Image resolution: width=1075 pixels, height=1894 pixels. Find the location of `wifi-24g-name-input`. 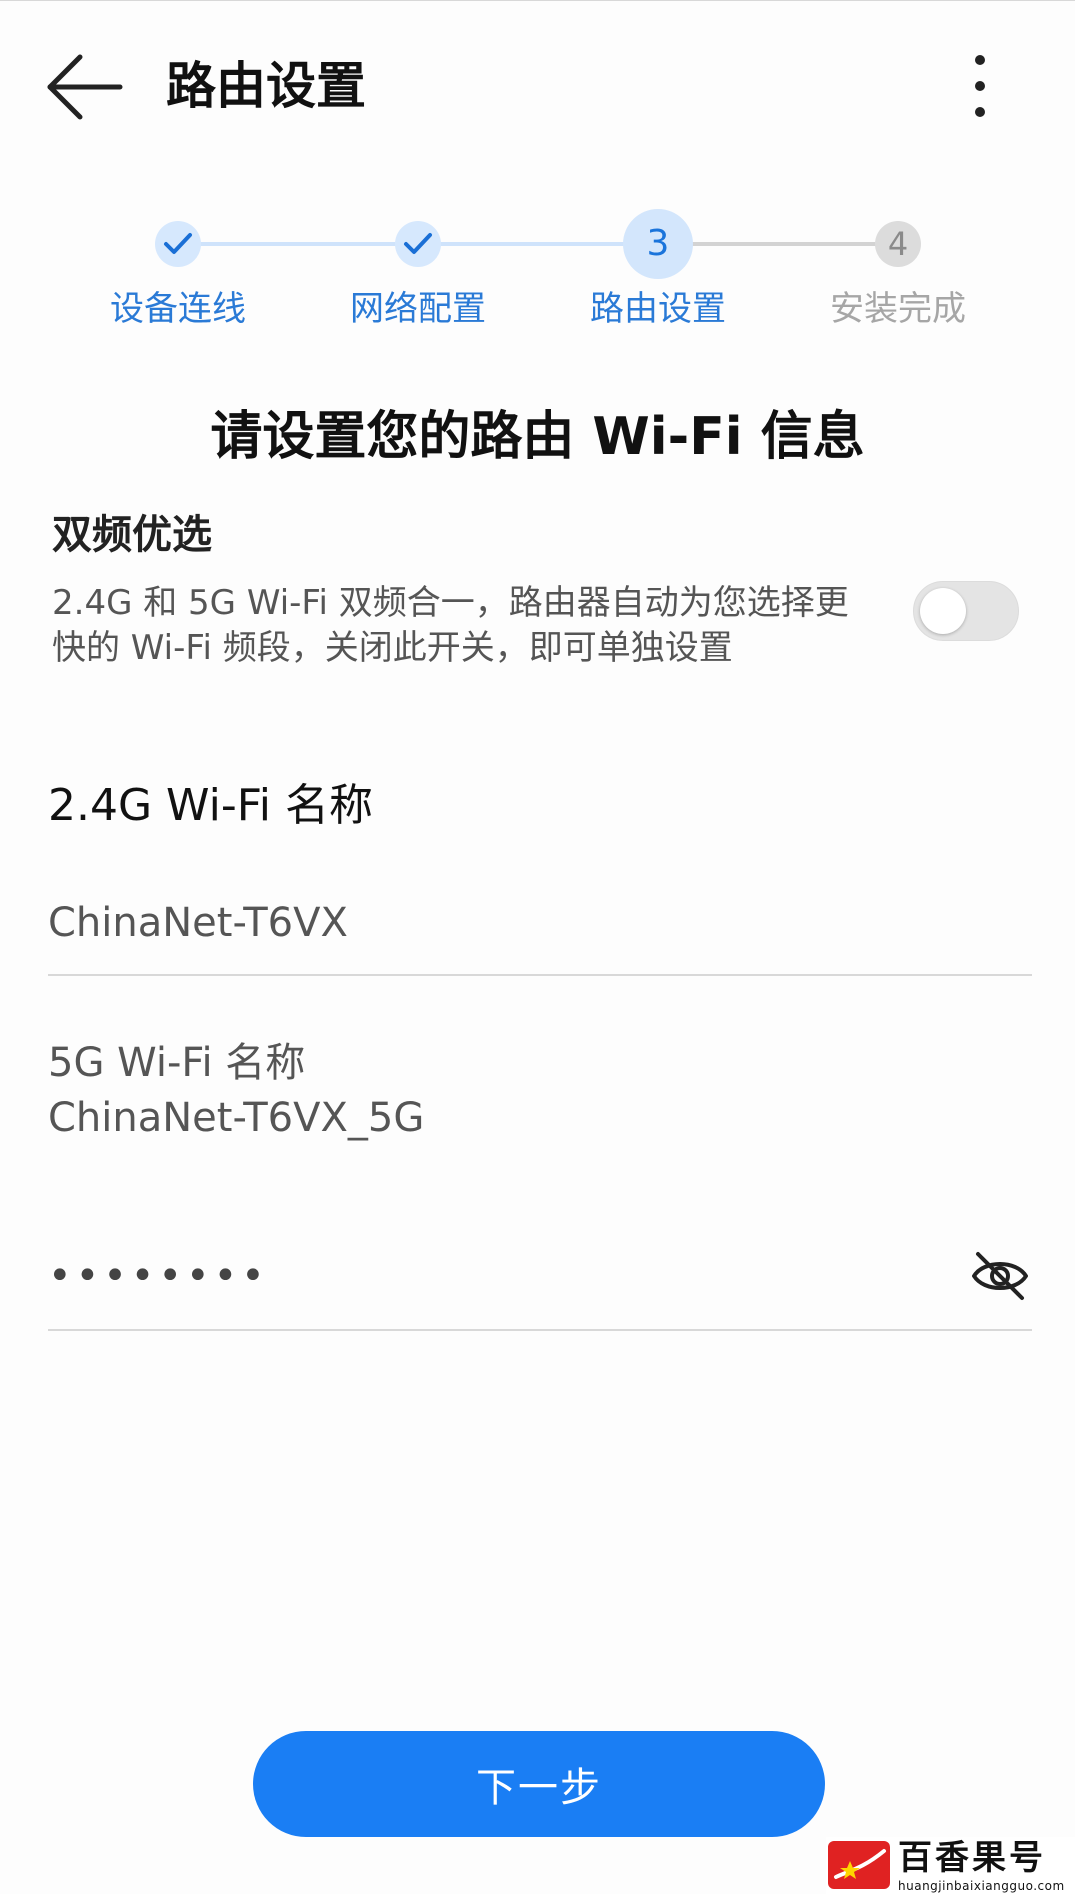

wifi-24g-name-input is located at coordinates (538, 923).